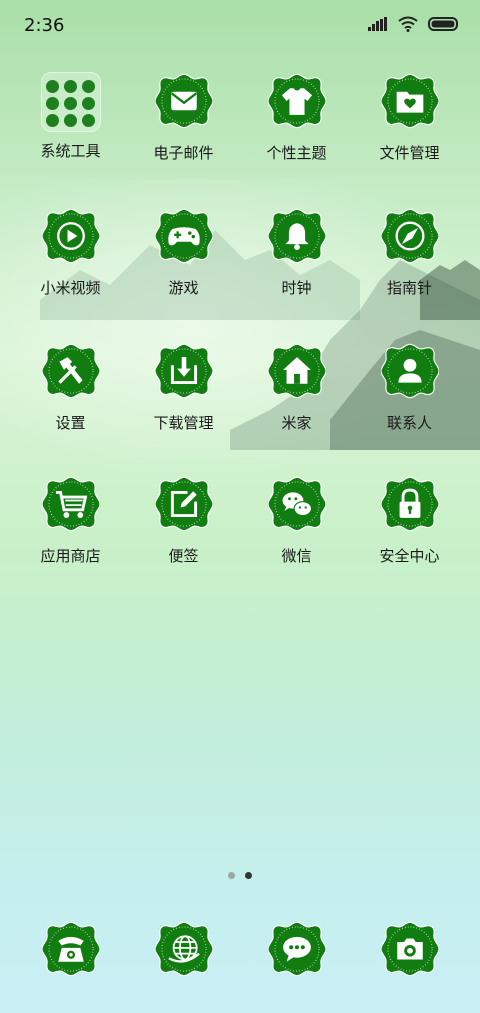 The height and width of the screenshot is (1013, 480). What do you see at coordinates (183, 101) in the screenshot?
I see `mail-icon` at bounding box center [183, 101].